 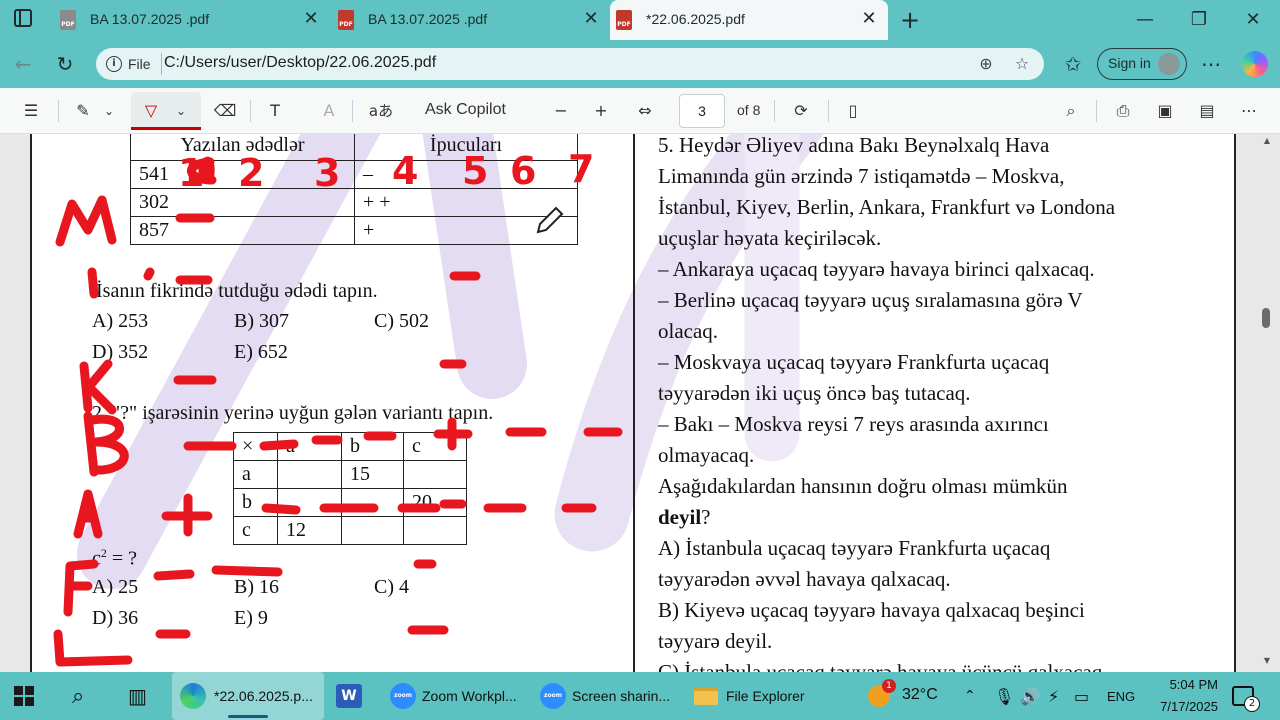 I want to click on more-options-icon: ⋯, so click(x=1249, y=111).